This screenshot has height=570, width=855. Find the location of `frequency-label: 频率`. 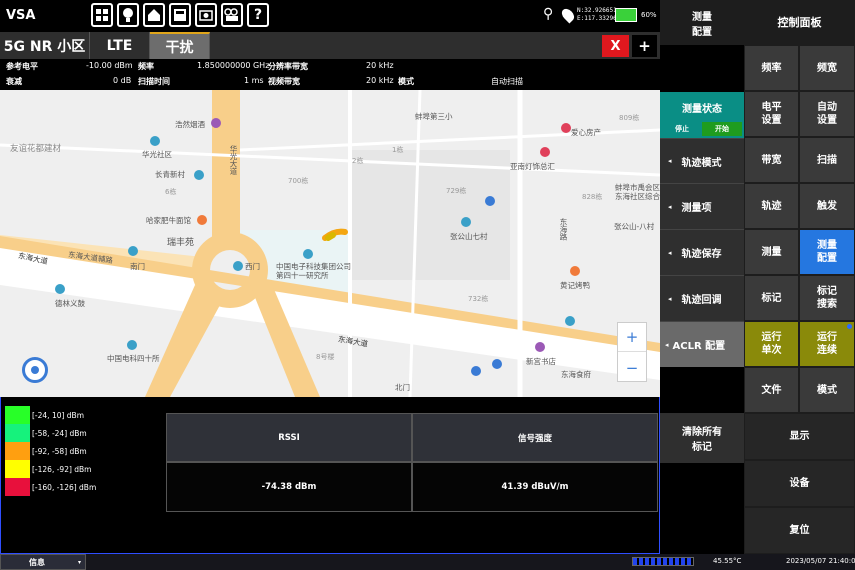

frequency-label: 频率 is located at coordinates (146, 66).